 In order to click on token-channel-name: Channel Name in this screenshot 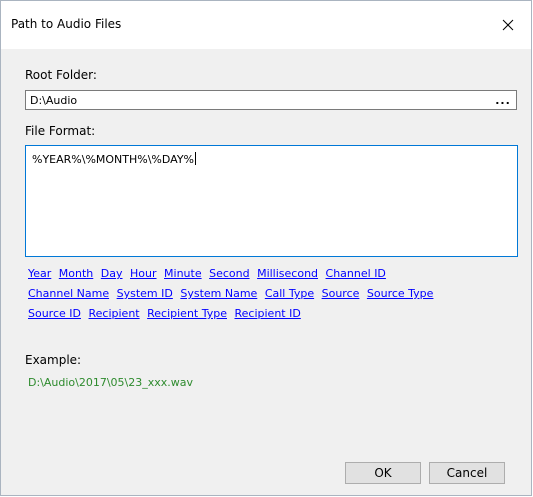, I will do `click(68, 293)`.